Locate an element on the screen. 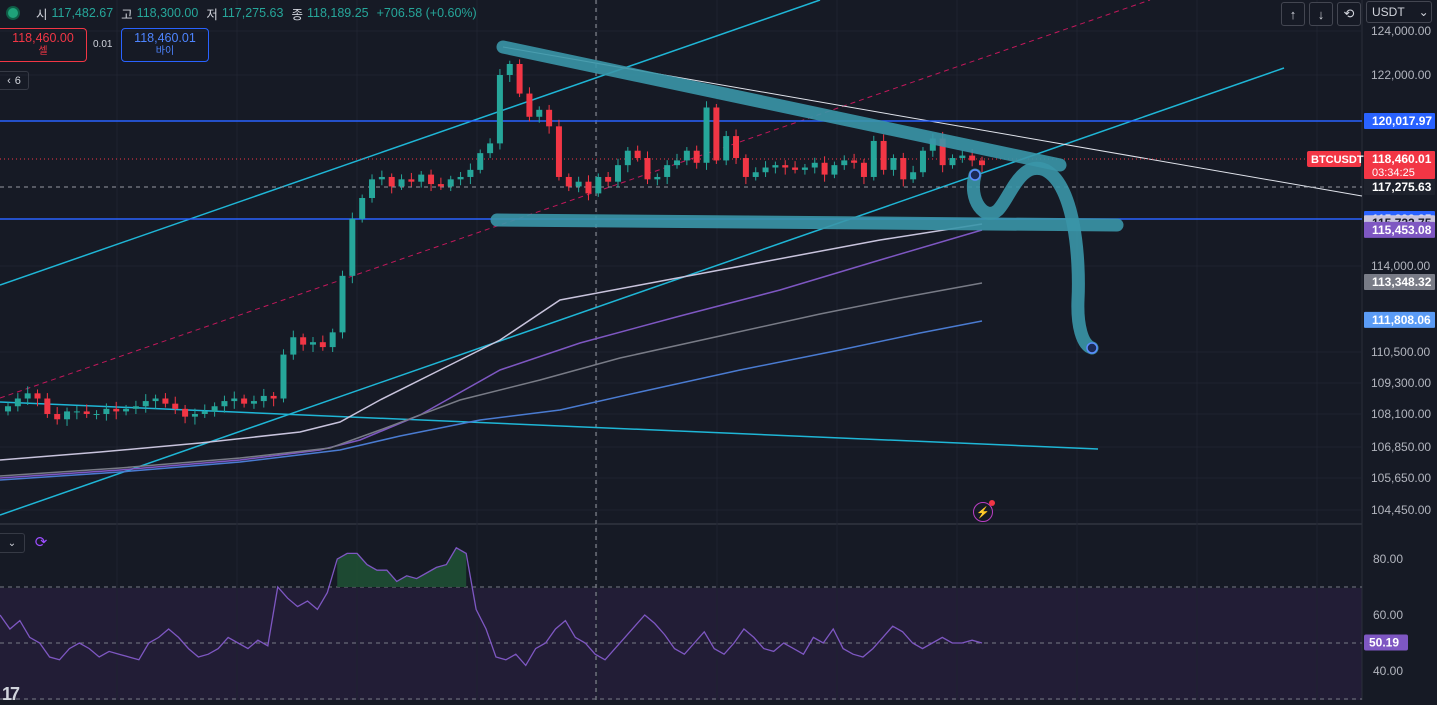 The height and width of the screenshot is (705, 1437). price-tick-label: 109,300.00 is located at coordinates (1401, 383).